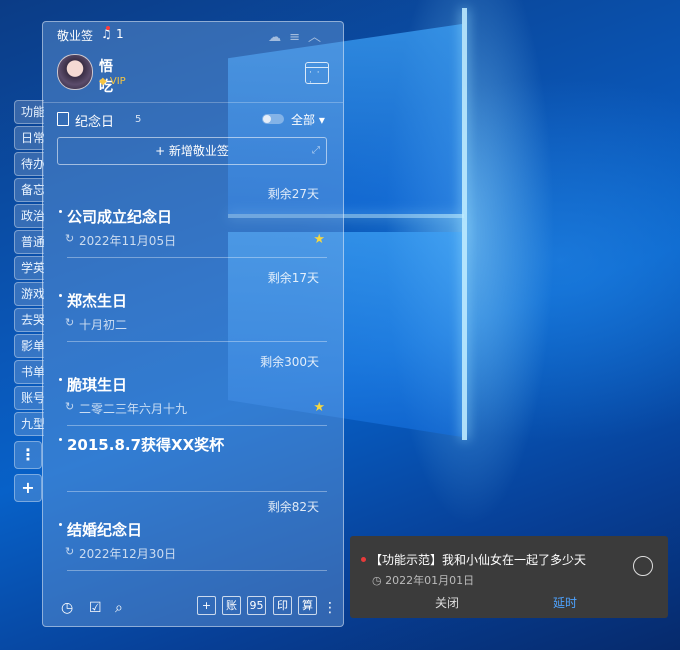 The image size is (680, 650). I want to click on item-title: 公司成立纪念日, so click(120, 217).